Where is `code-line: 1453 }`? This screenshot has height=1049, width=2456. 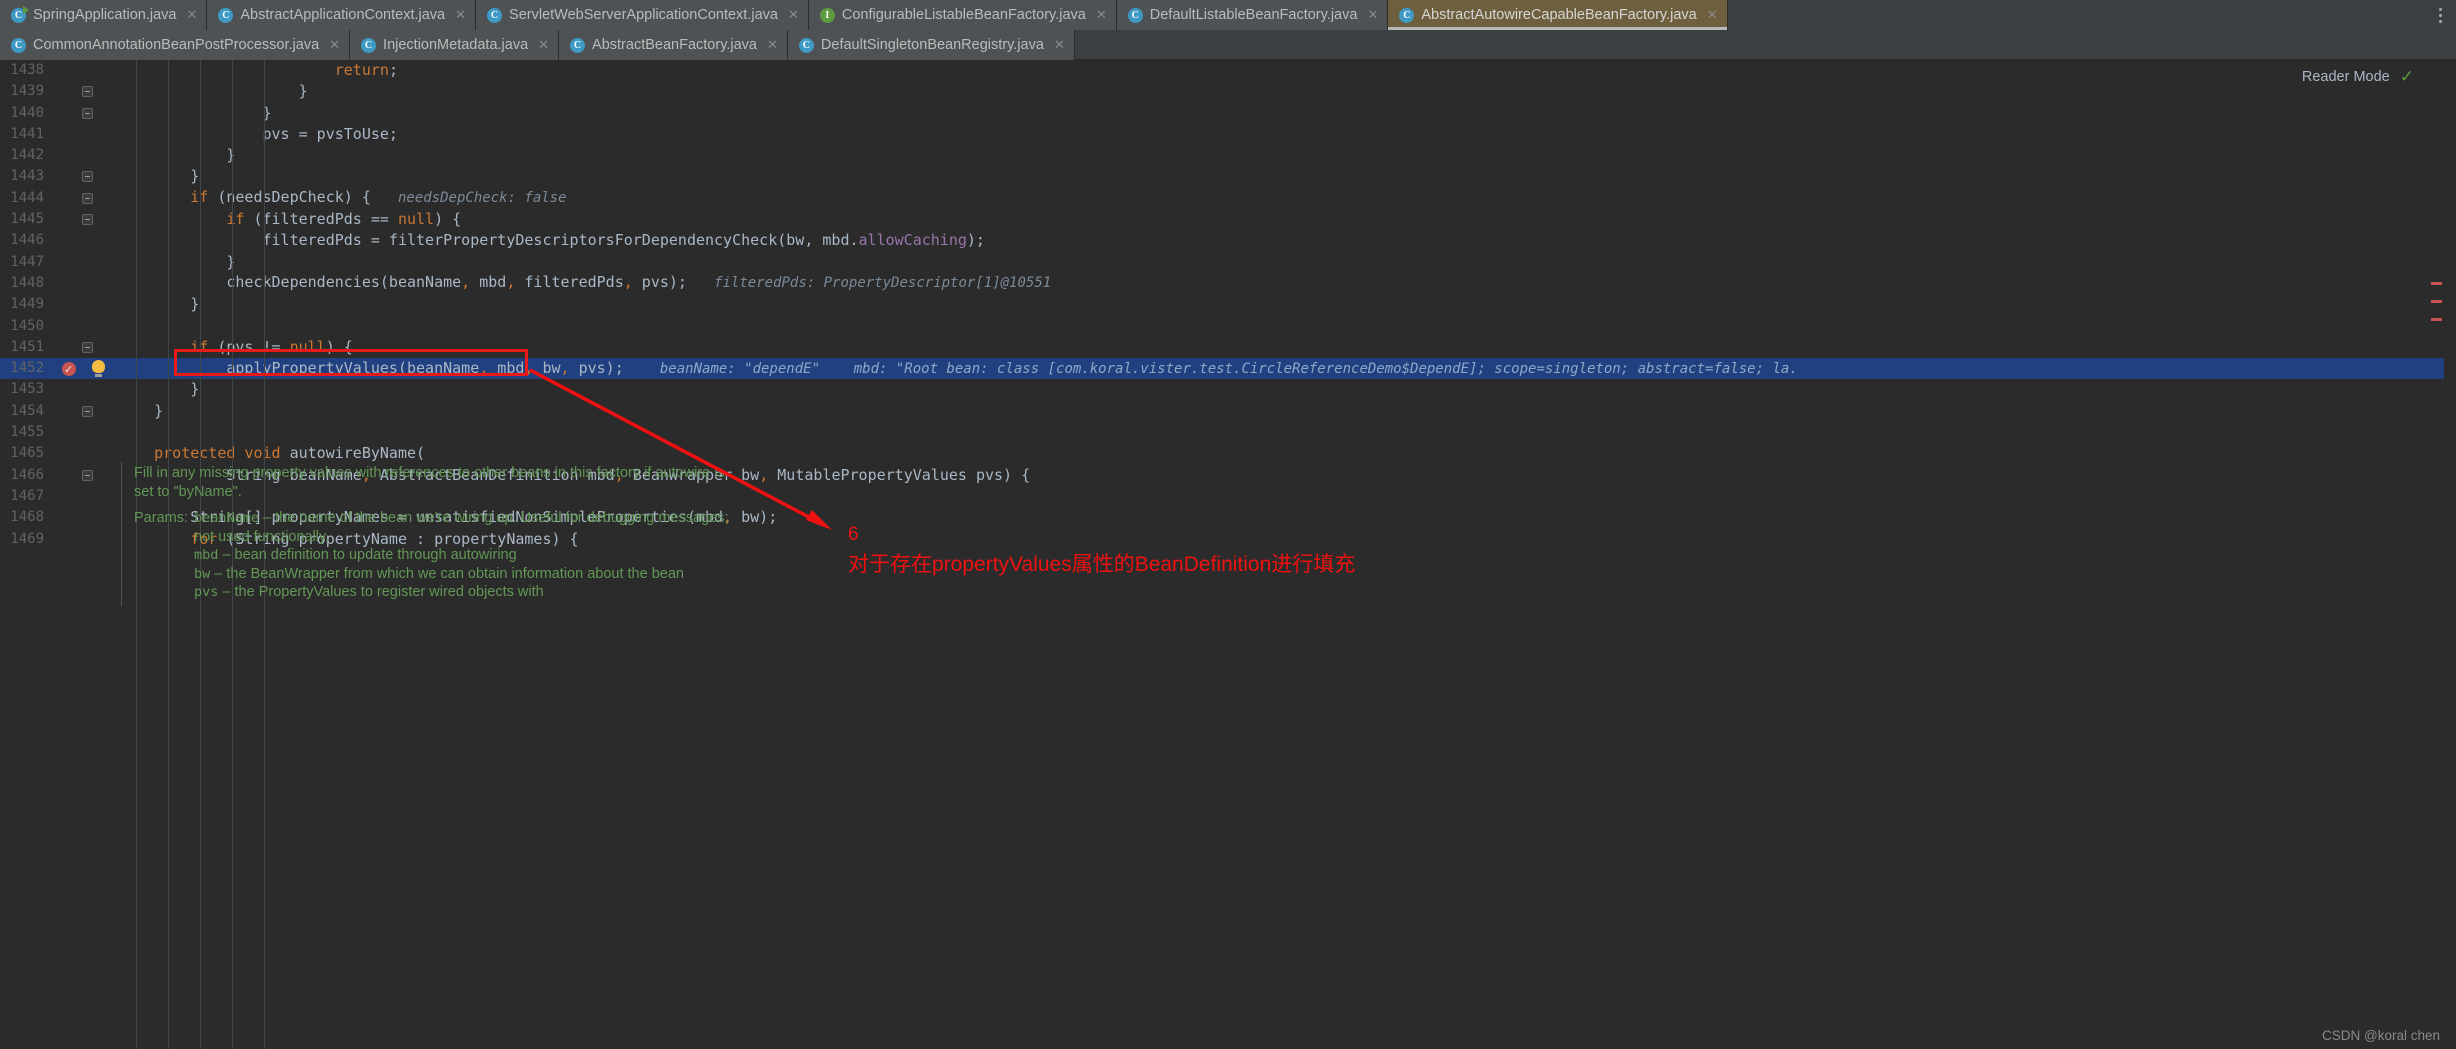 code-line: 1453 } is located at coordinates (1228, 389).